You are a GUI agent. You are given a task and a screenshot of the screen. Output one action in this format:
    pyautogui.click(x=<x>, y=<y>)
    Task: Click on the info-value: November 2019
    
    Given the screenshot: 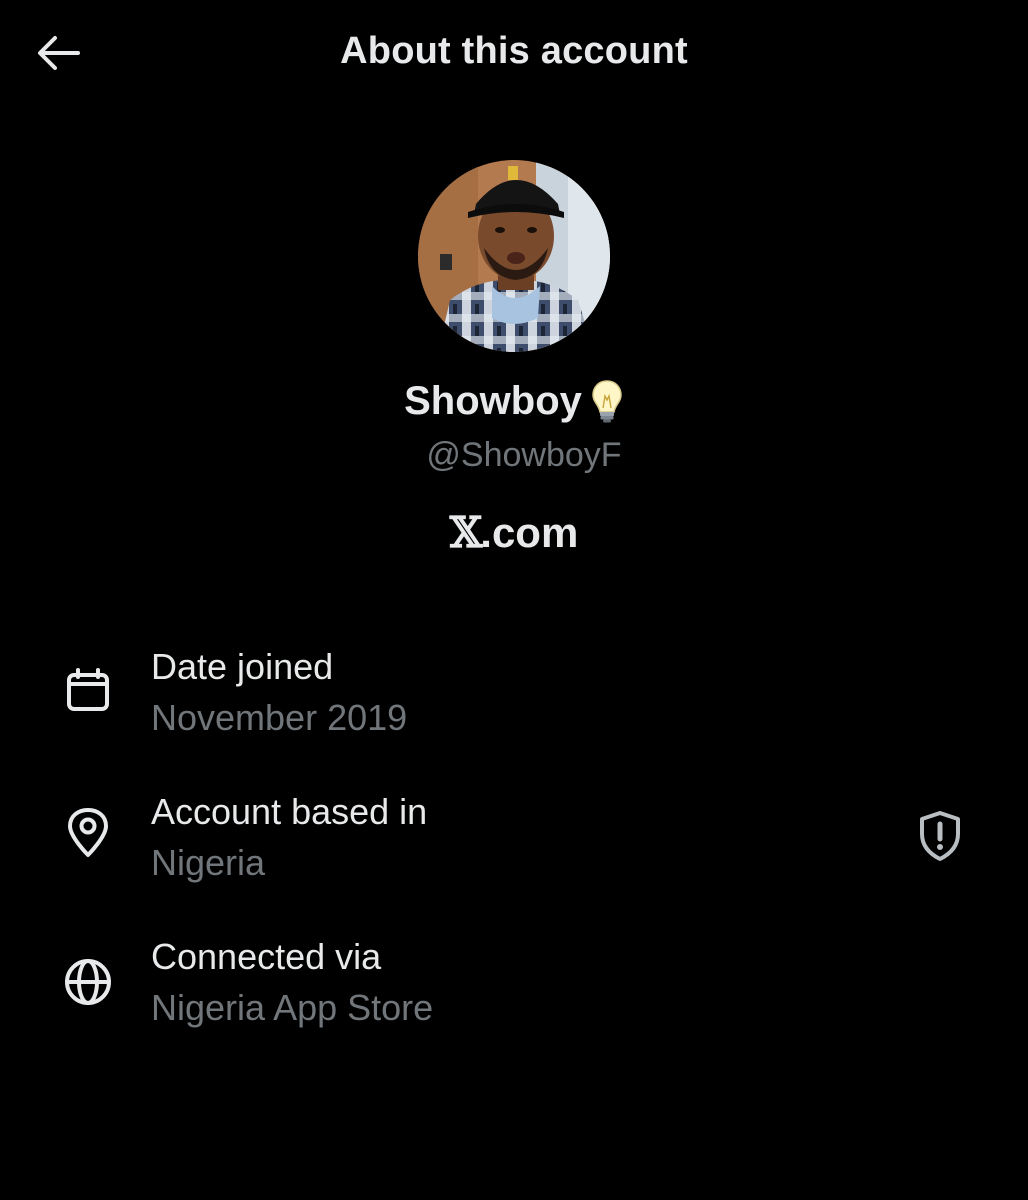 What is the action you would take?
    pyautogui.click(x=279, y=717)
    